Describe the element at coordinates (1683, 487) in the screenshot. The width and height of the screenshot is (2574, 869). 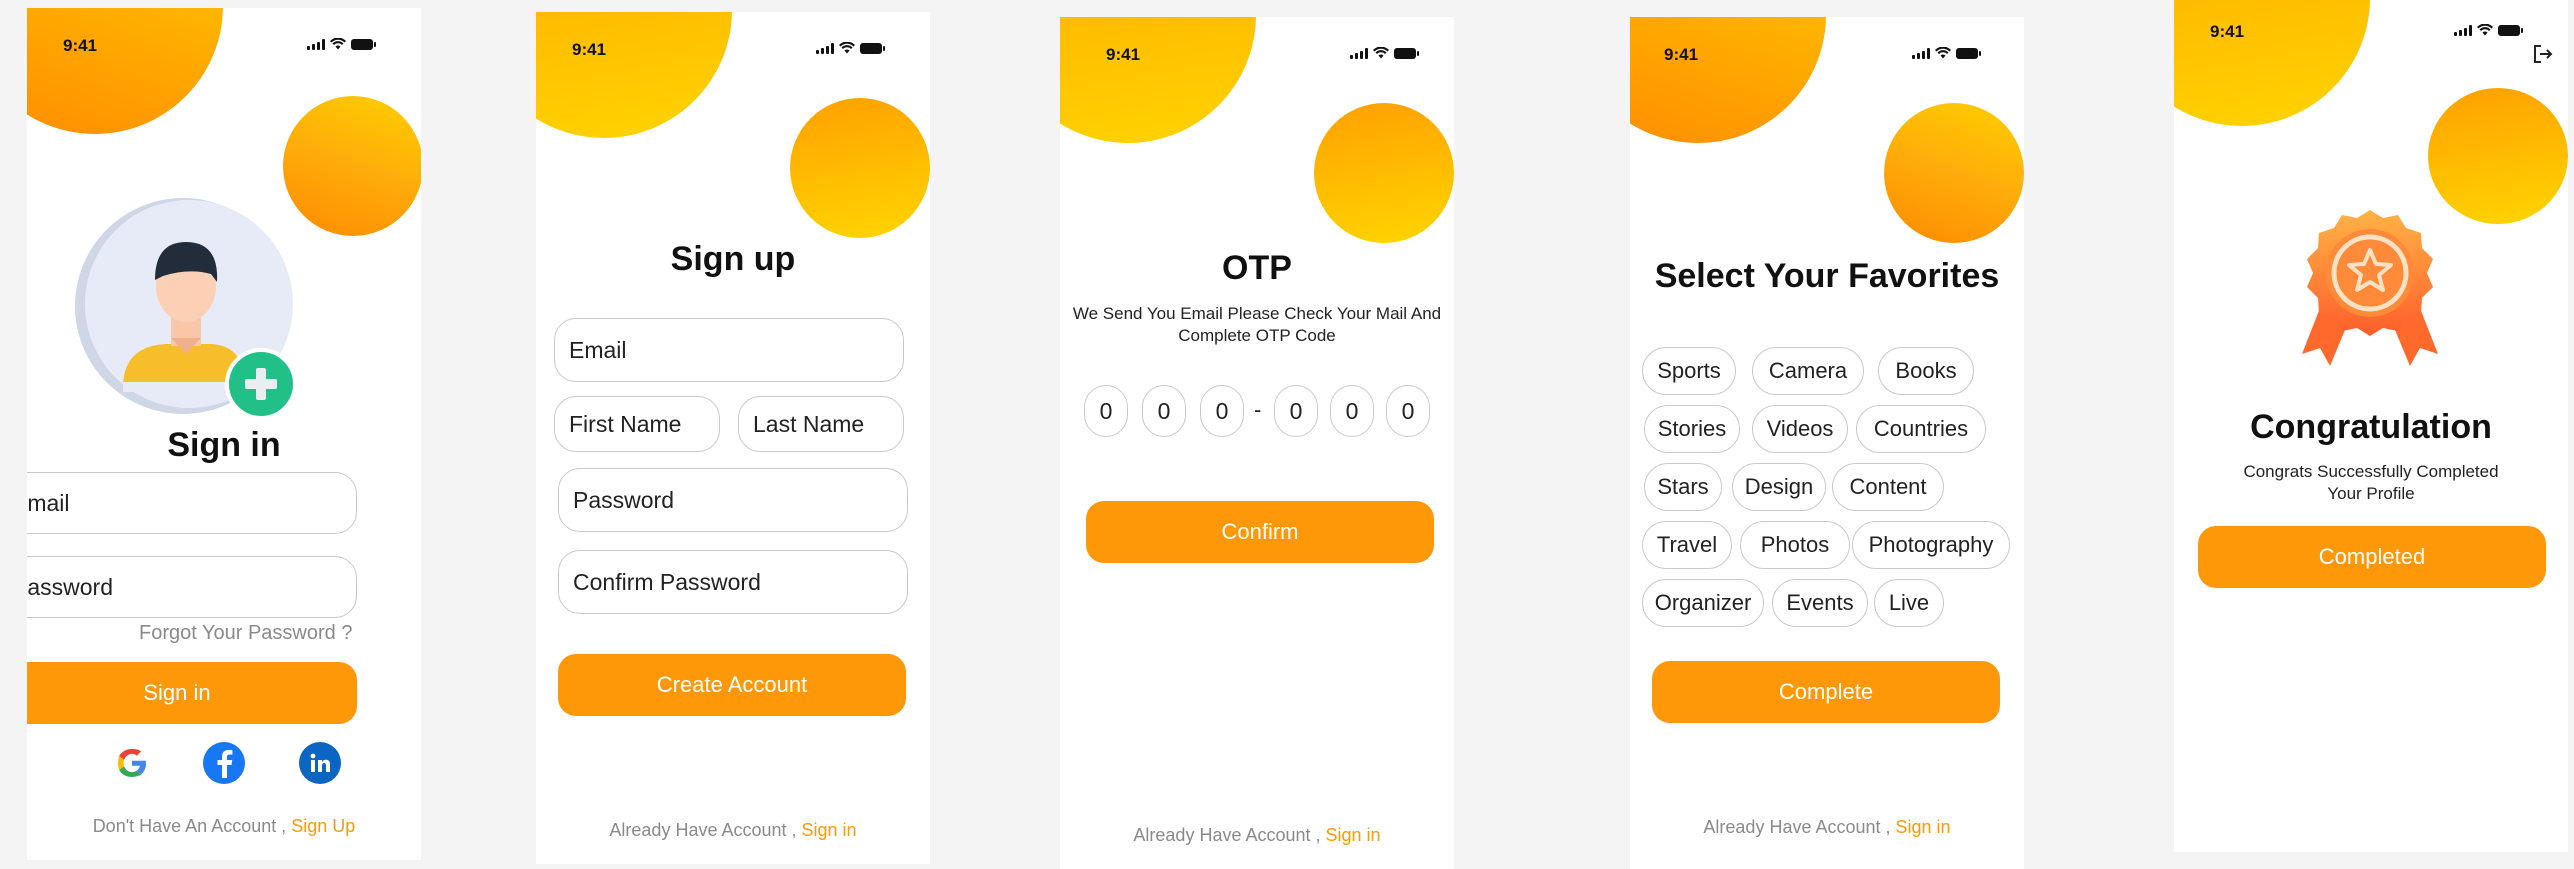
I see `chip-stars: Stars` at that location.